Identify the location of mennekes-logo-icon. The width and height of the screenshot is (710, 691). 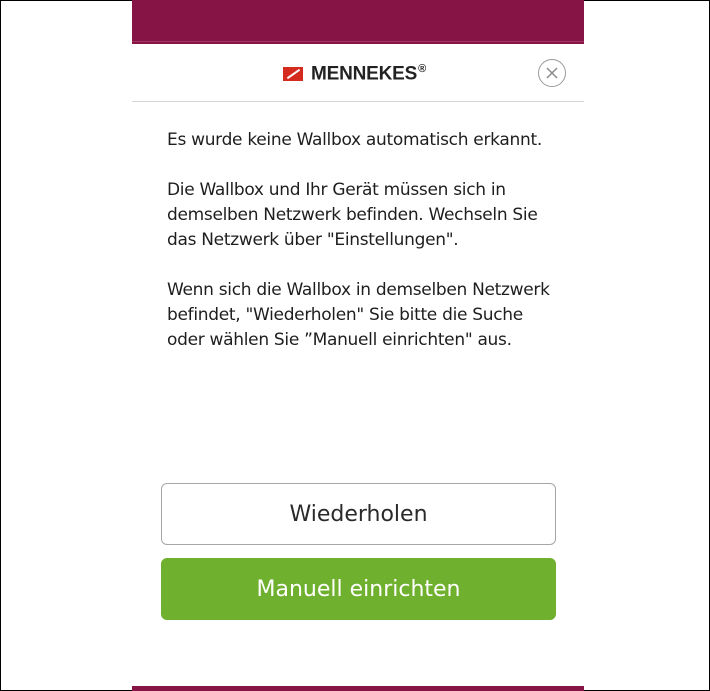
(293, 74).